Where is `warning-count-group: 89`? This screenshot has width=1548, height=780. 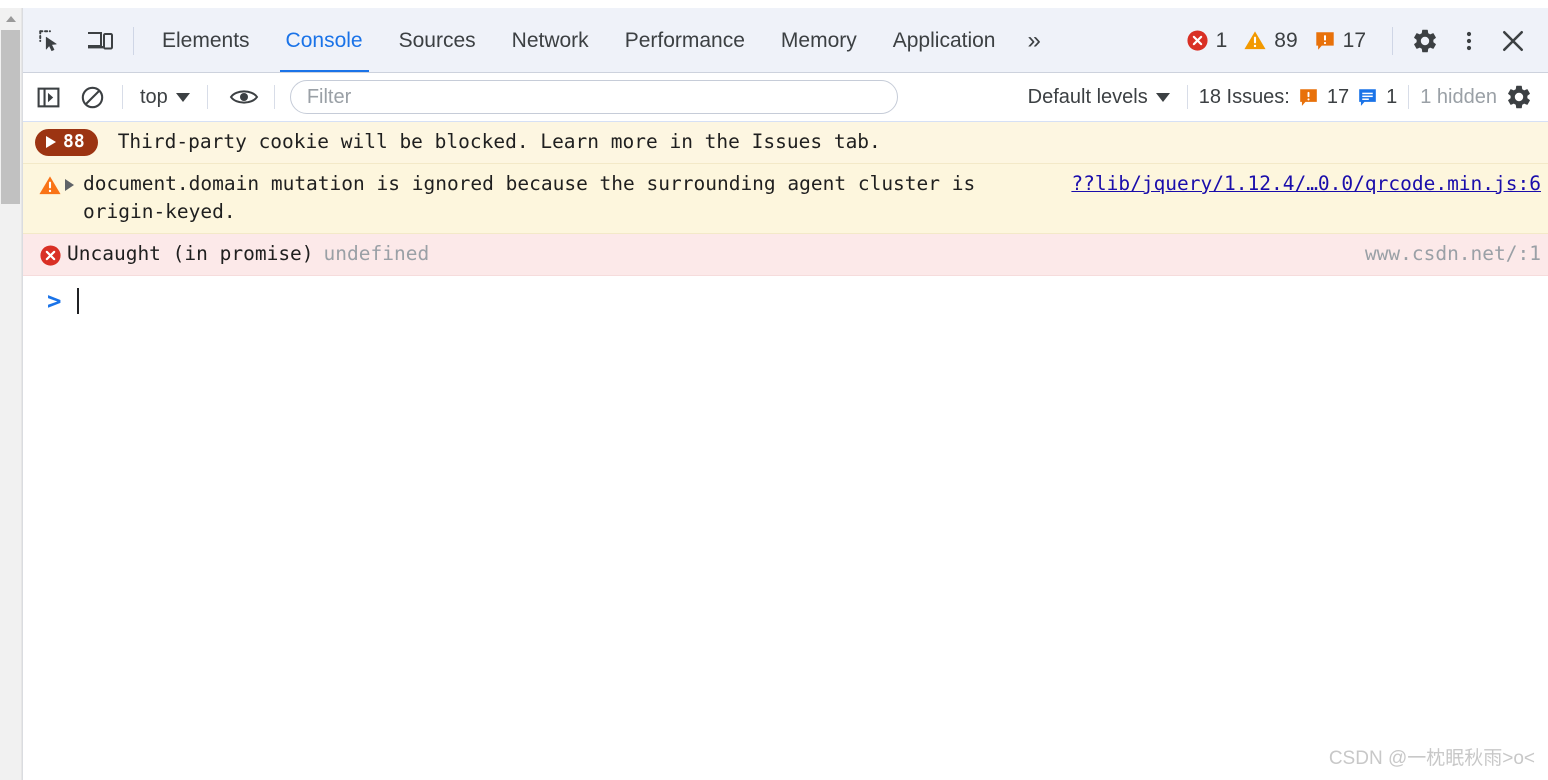 warning-count-group: 89 is located at coordinates (1270, 40).